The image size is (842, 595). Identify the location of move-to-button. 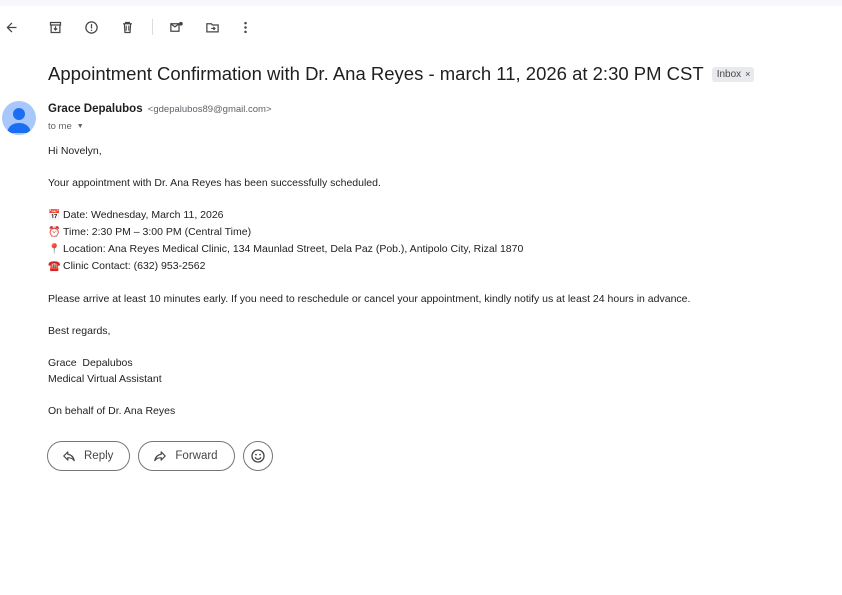
(212, 27).